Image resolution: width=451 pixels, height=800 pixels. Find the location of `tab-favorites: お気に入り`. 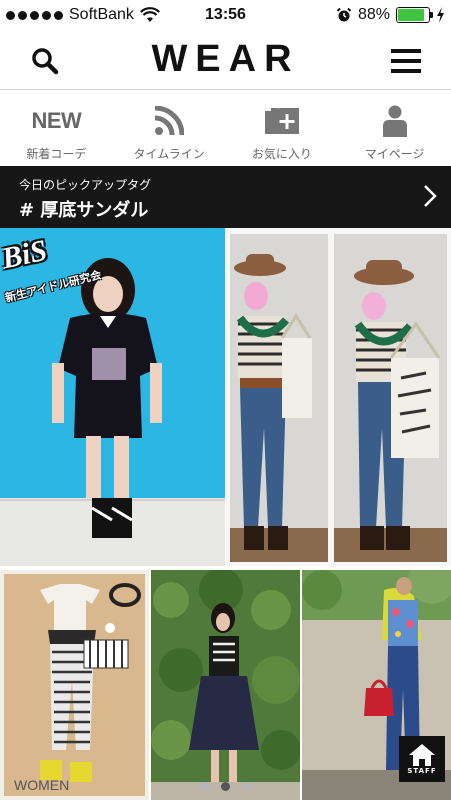

tab-favorites: お気に入り is located at coordinates (282, 128).